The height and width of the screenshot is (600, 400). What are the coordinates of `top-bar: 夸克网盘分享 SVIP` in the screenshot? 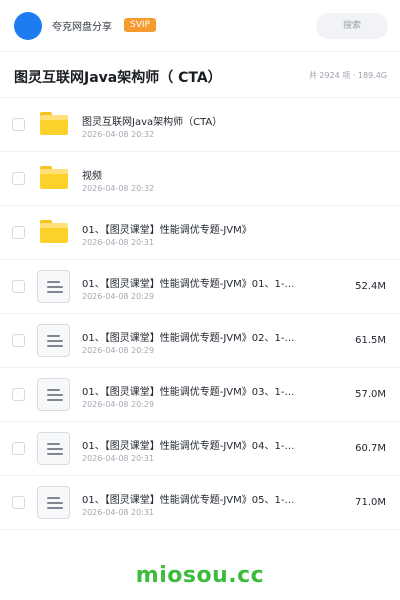 It's located at (200, 26).